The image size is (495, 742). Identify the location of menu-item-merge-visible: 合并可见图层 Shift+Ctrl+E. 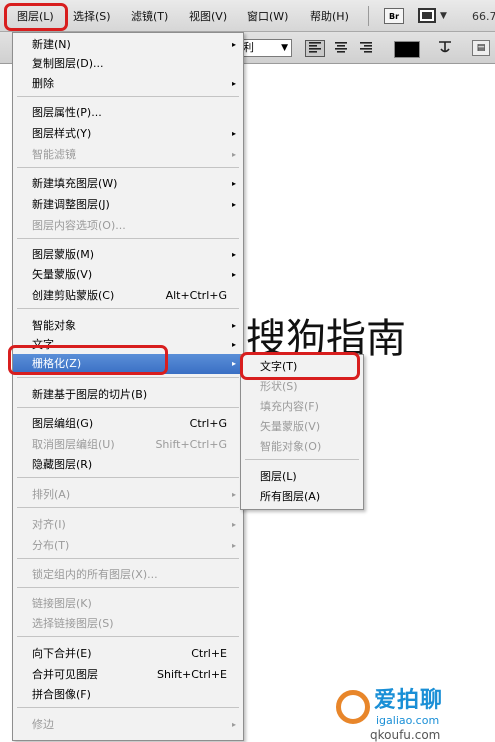
(128, 675).